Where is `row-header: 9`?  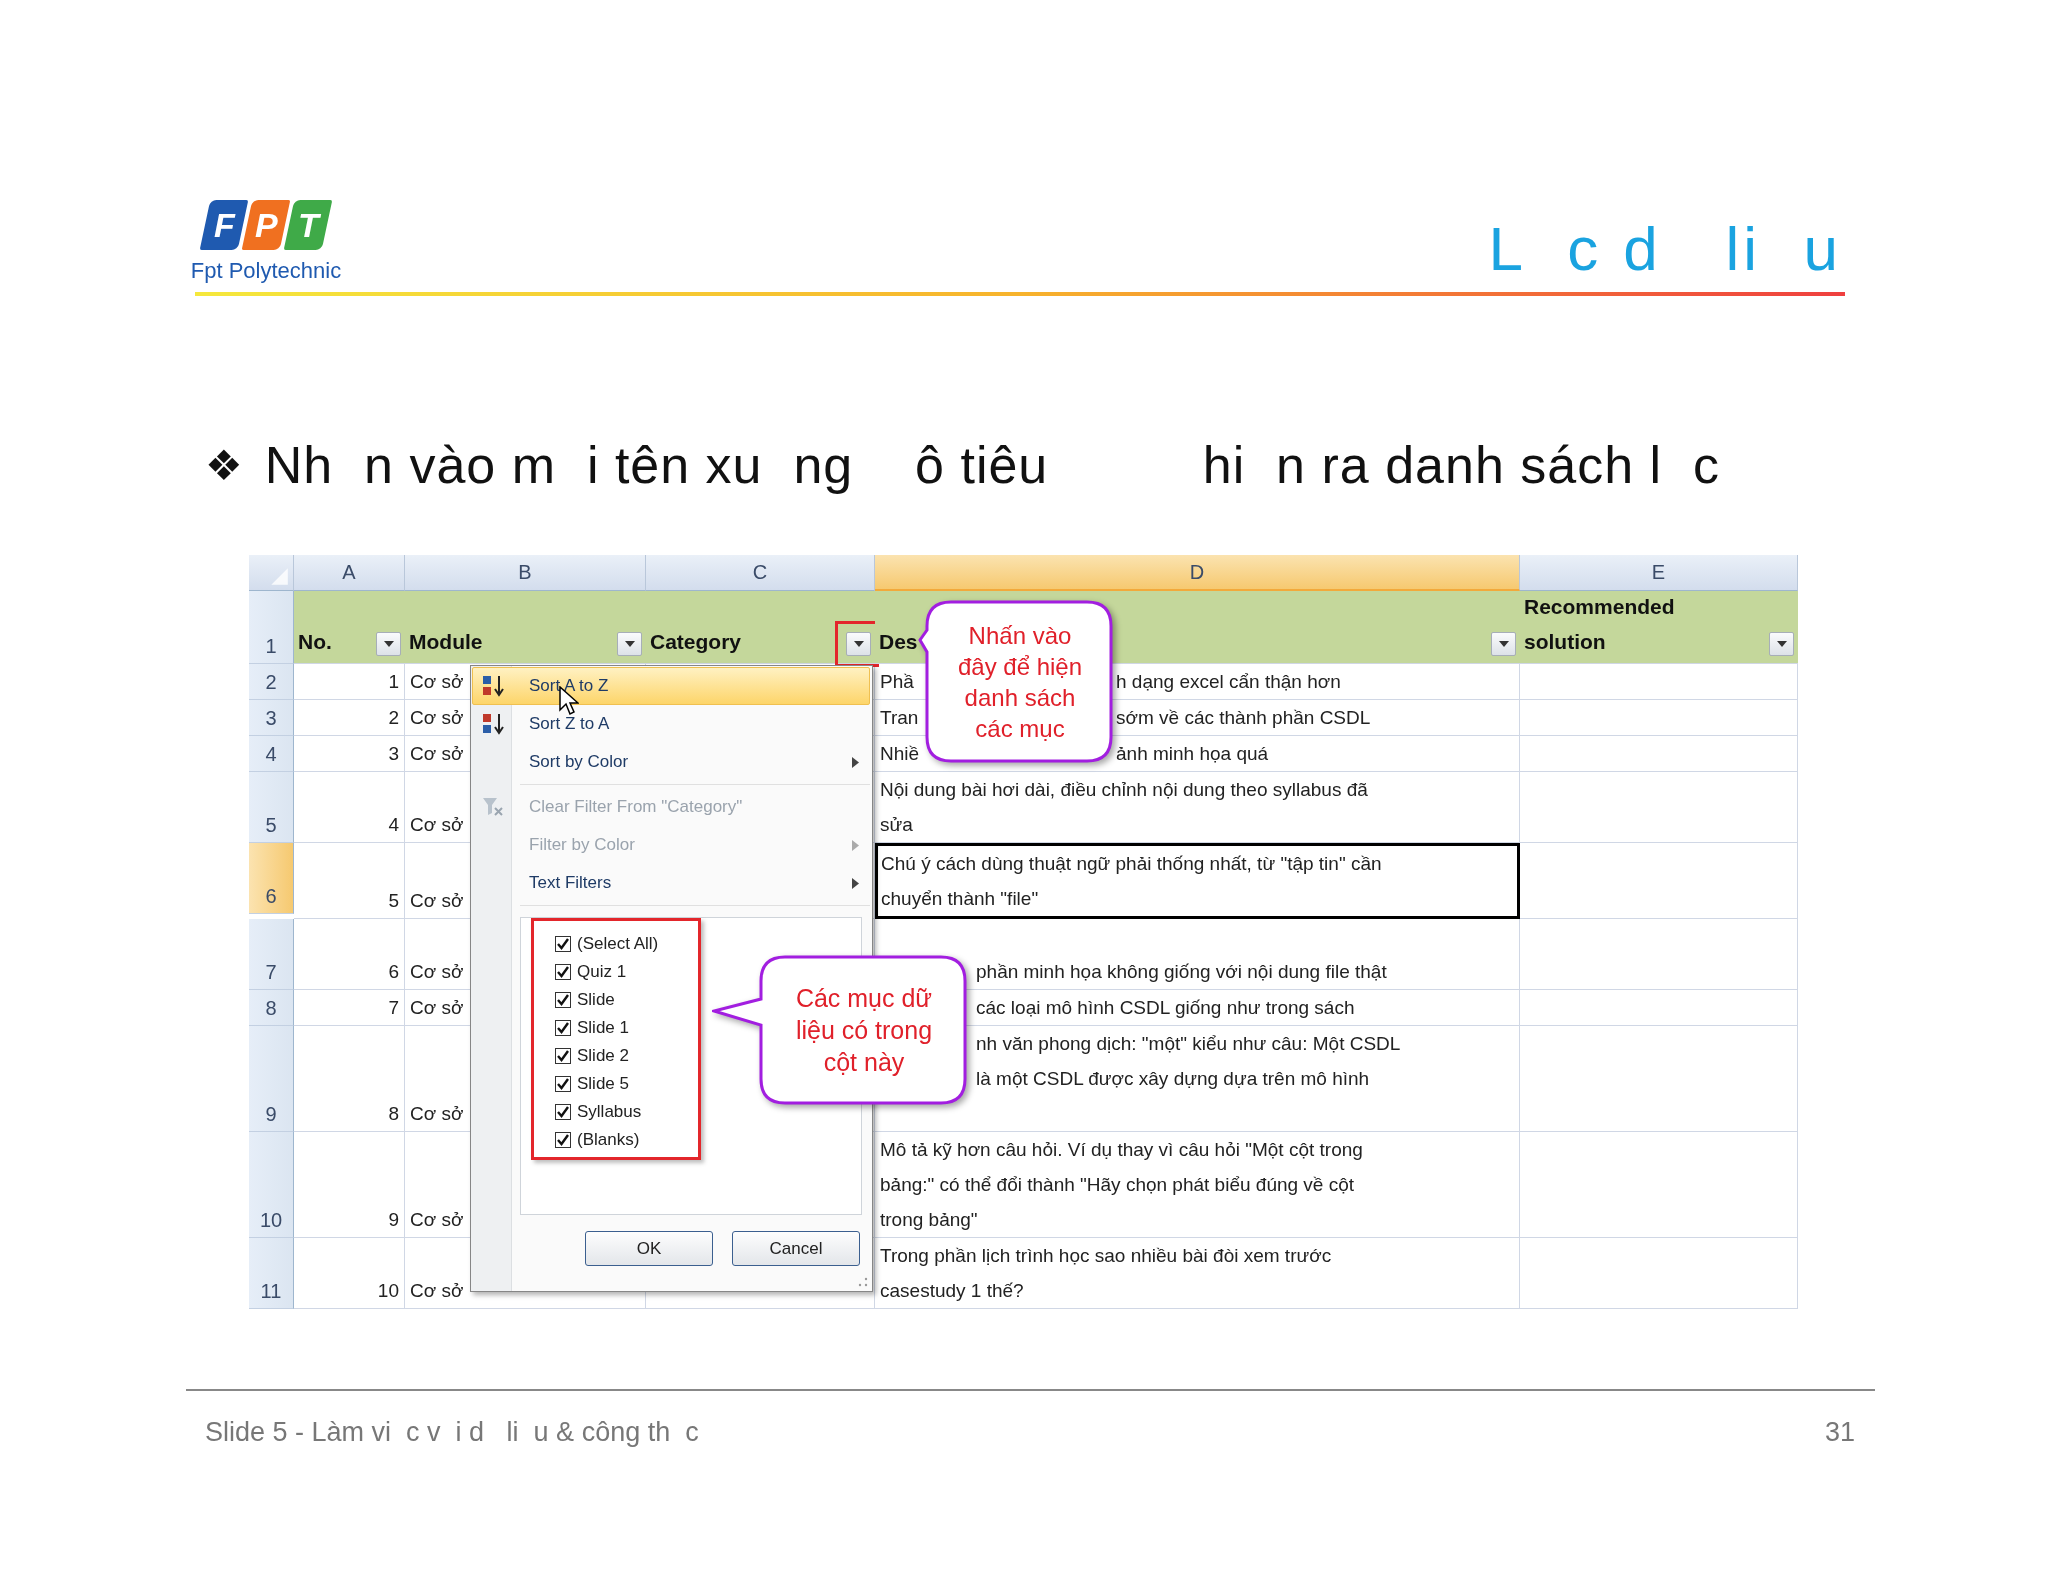 row-header: 9 is located at coordinates (271, 1079).